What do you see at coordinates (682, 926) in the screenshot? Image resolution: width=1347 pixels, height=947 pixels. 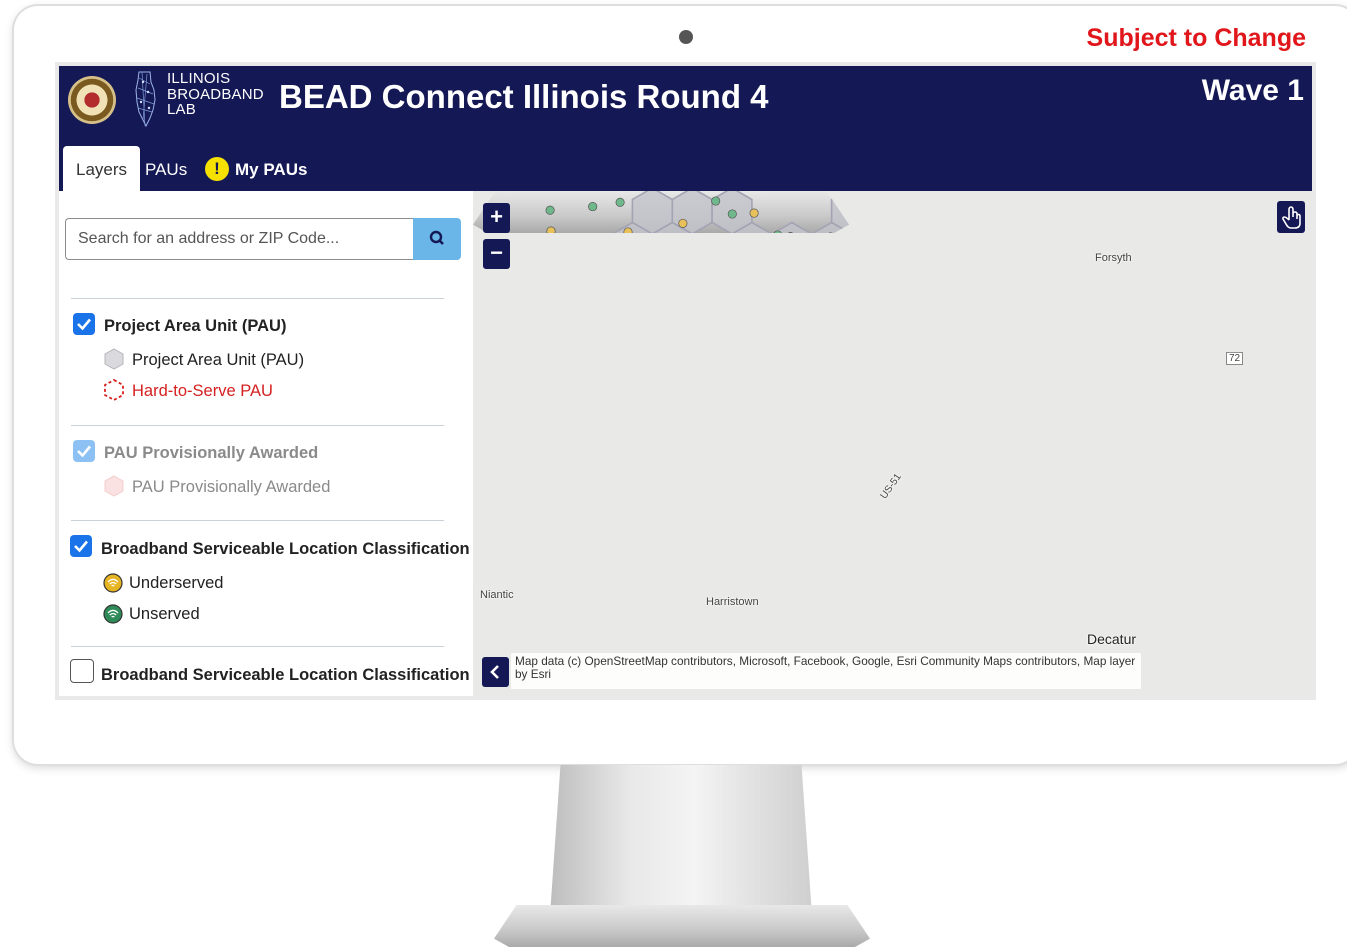 I see `monitor-stand-base` at bounding box center [682, 926].